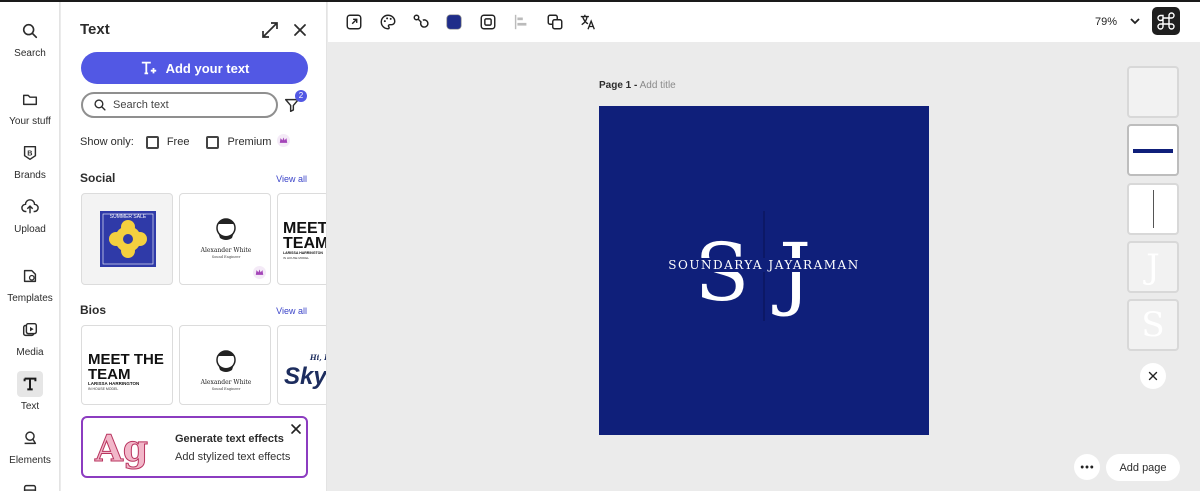 The image size is (1200, 491). Describe the element at coordinates (98, 178) in the screenshot. I see `section-title-social: Social` at that location.